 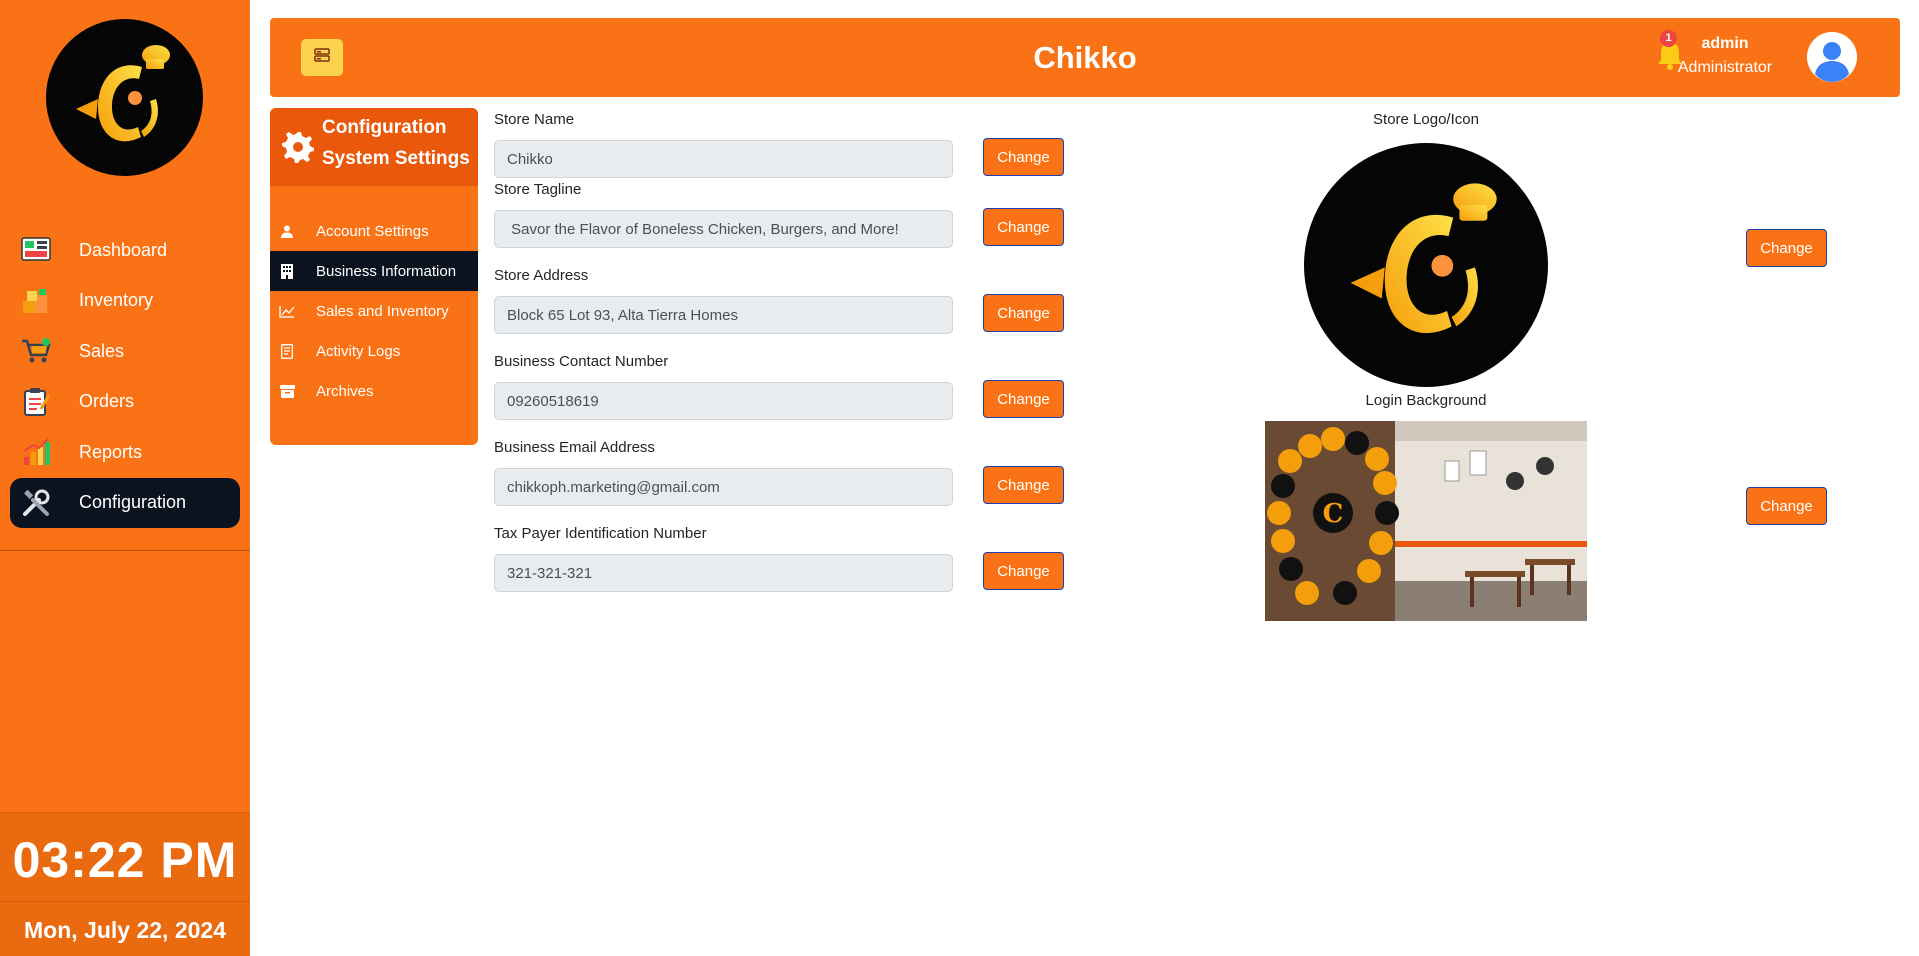 What do you see at coordinates (298, 147) in the screenshot?
I see `gear-icon` at bounding box center [298, 147].